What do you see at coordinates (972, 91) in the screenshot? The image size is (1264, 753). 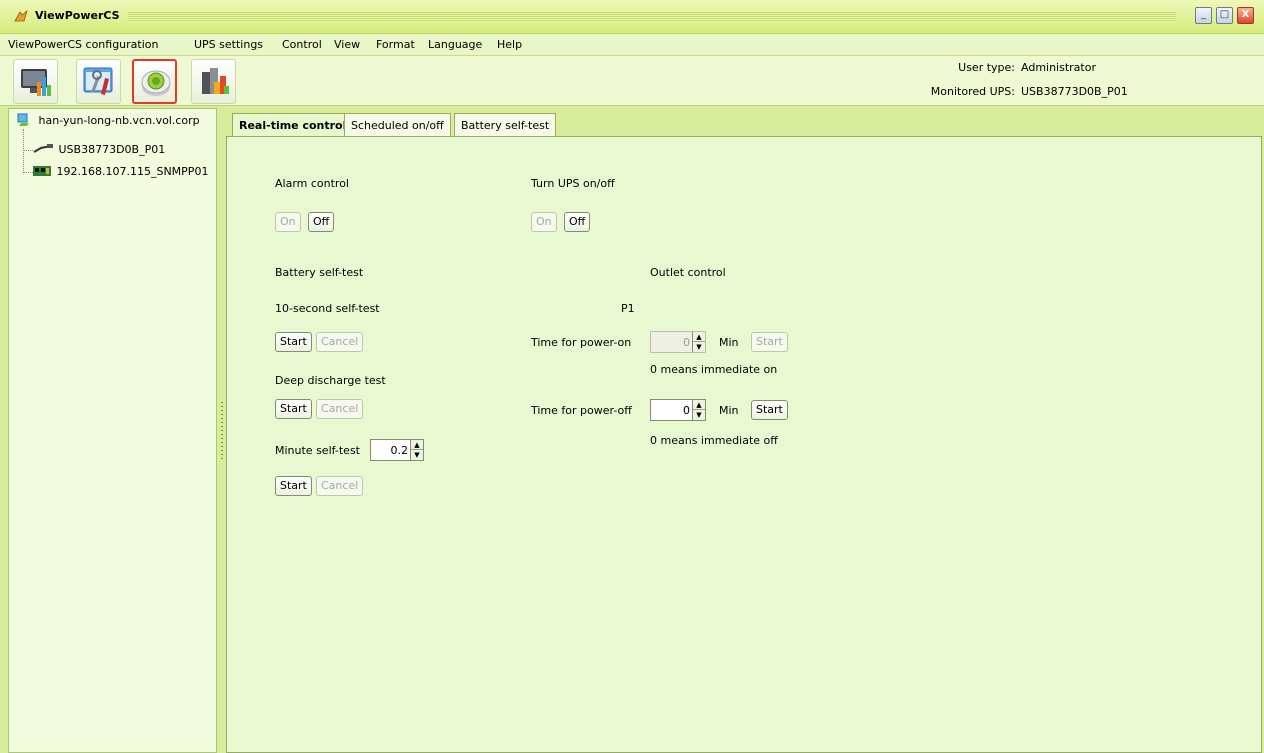 I see `monitored-ups-label: Monitored UPS:` at bounding box center [972, 91].